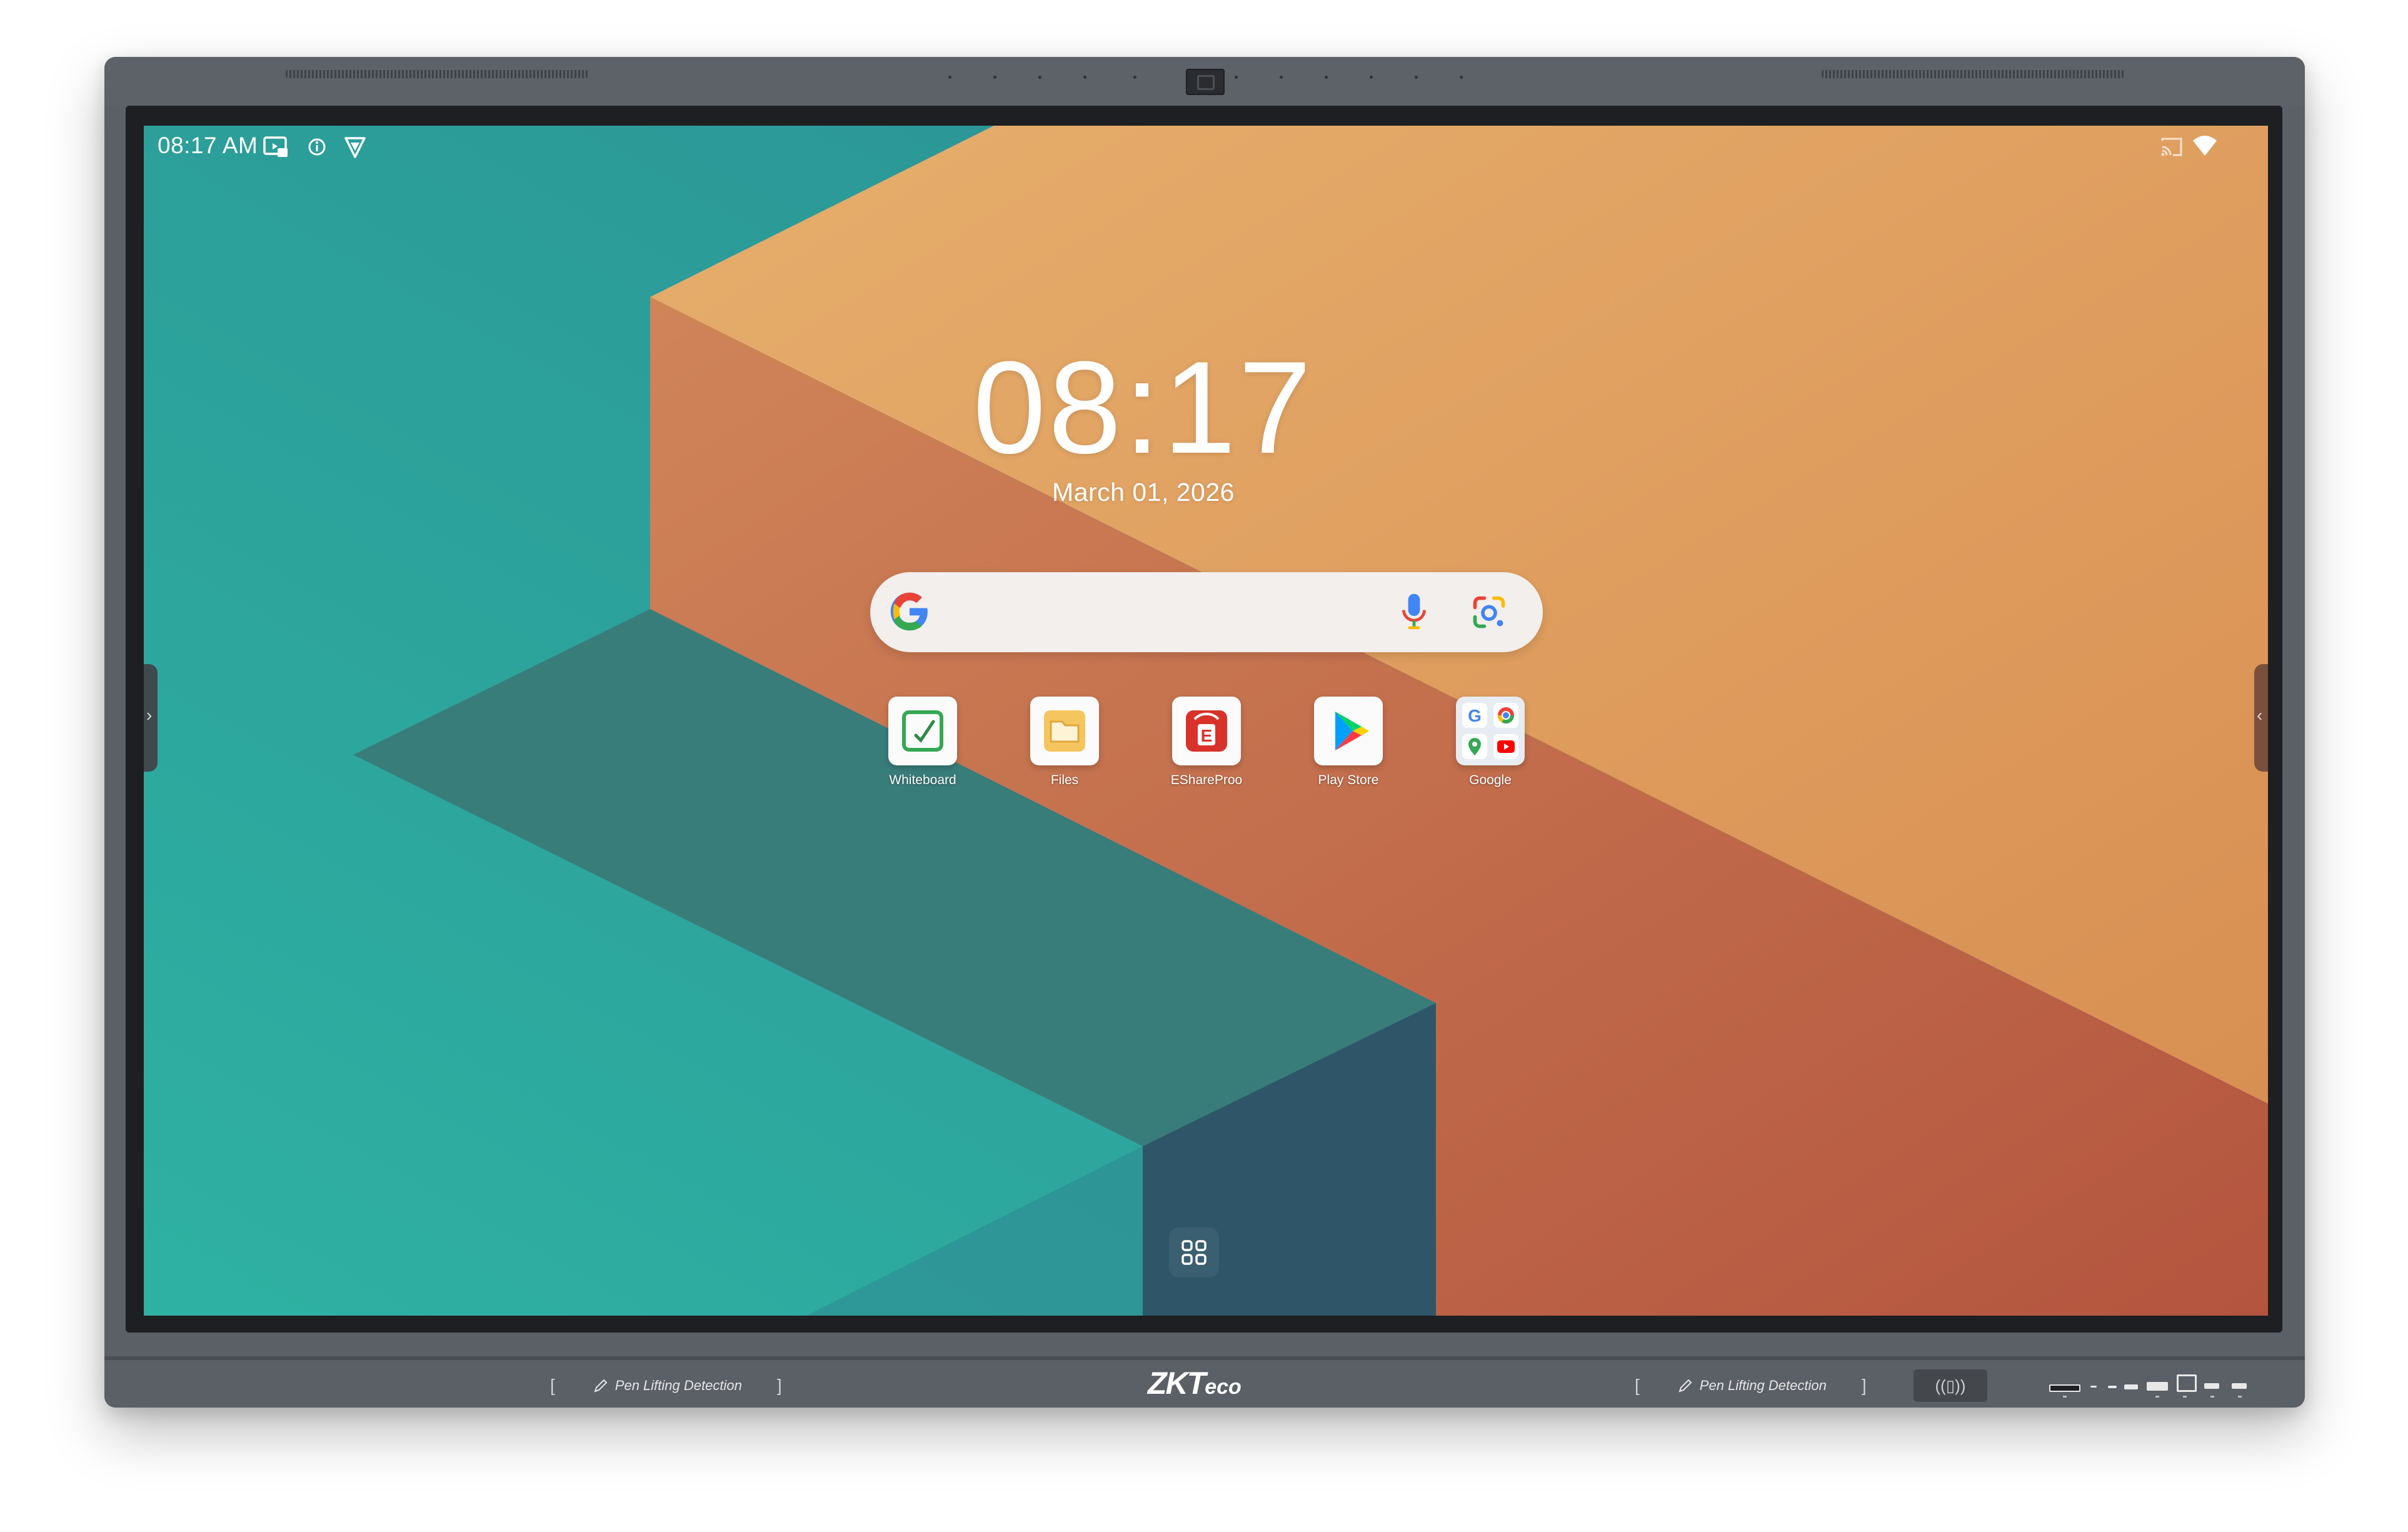 Image resolution: width=2408 pixels, height=1532 pixels. What do you see at coordinates (1414, 611) in the screenshot?
I see `microphone-icon` at bounding box center [1414, 611].